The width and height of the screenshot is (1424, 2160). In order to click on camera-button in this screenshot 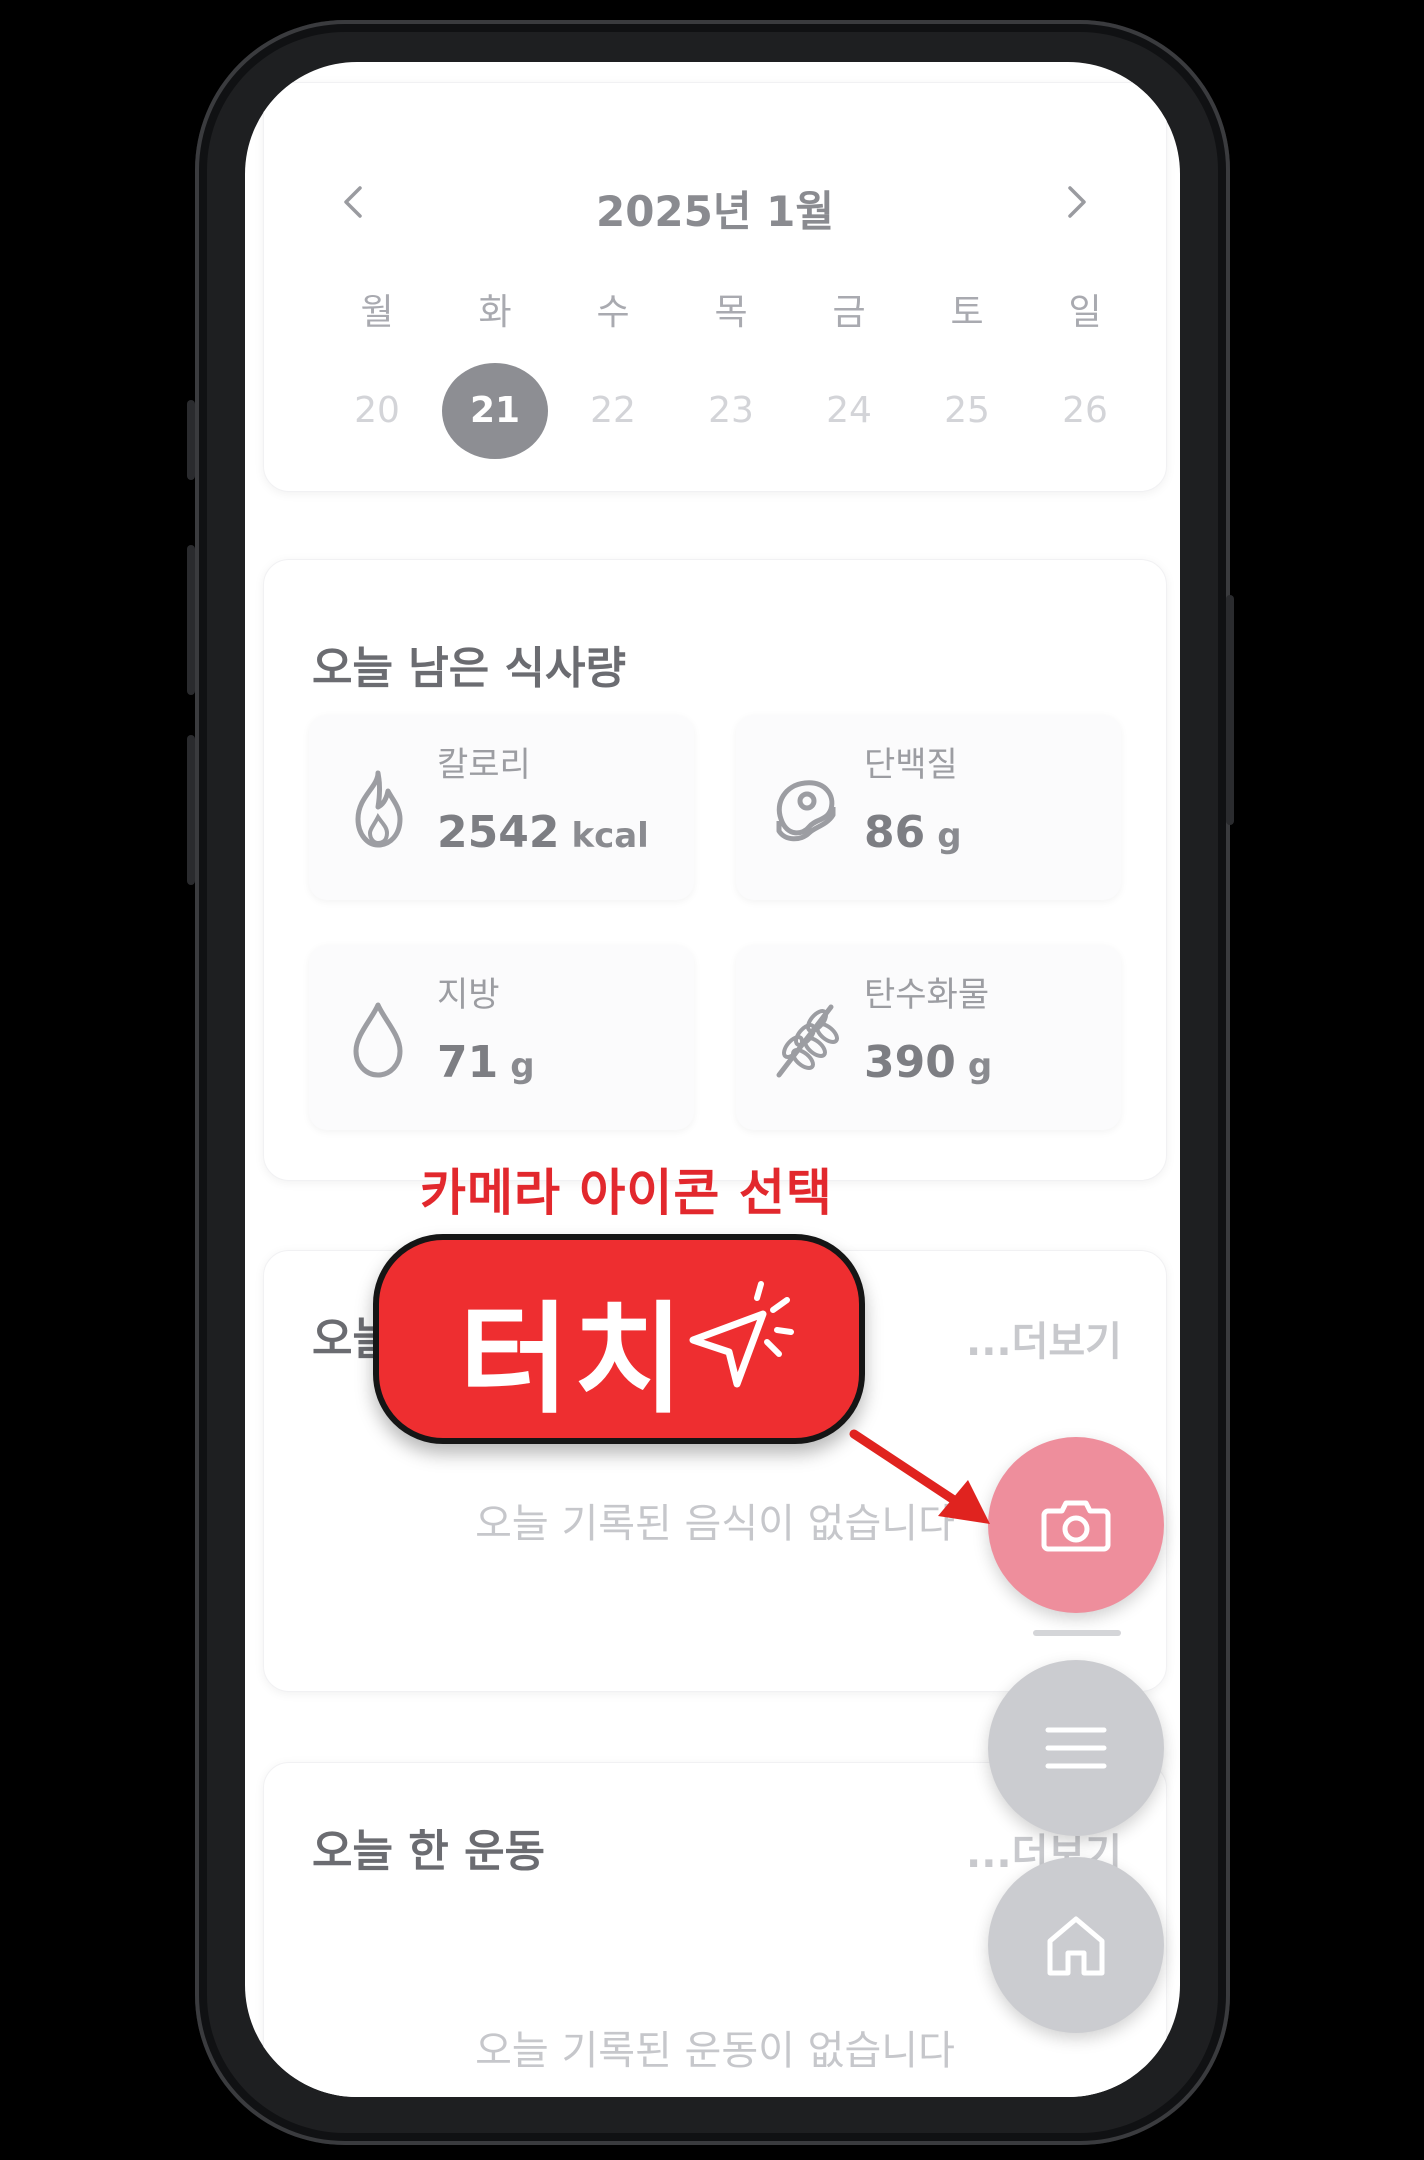, I will do `click(1076, 1525)`.